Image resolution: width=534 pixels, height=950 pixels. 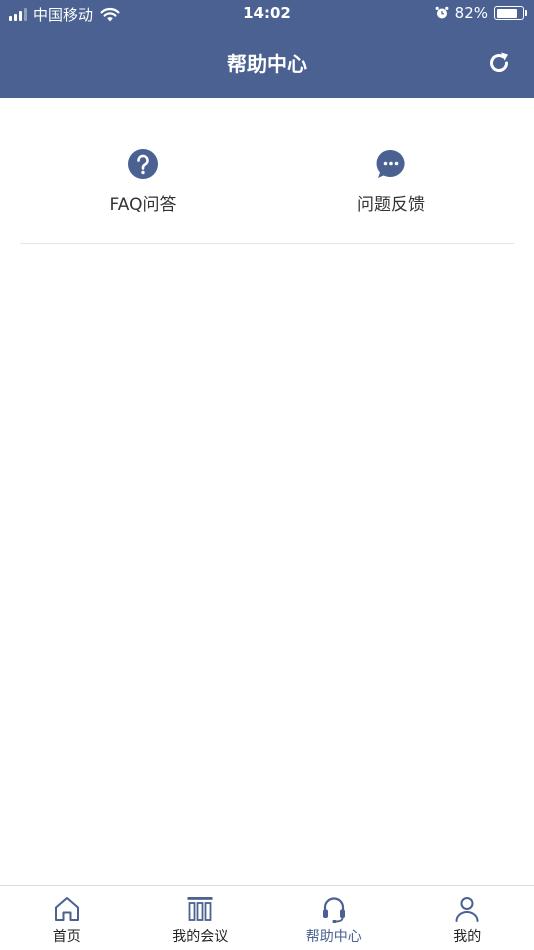 I want to click on nav-bar: 帮助中心, so click(x=267, y=63).